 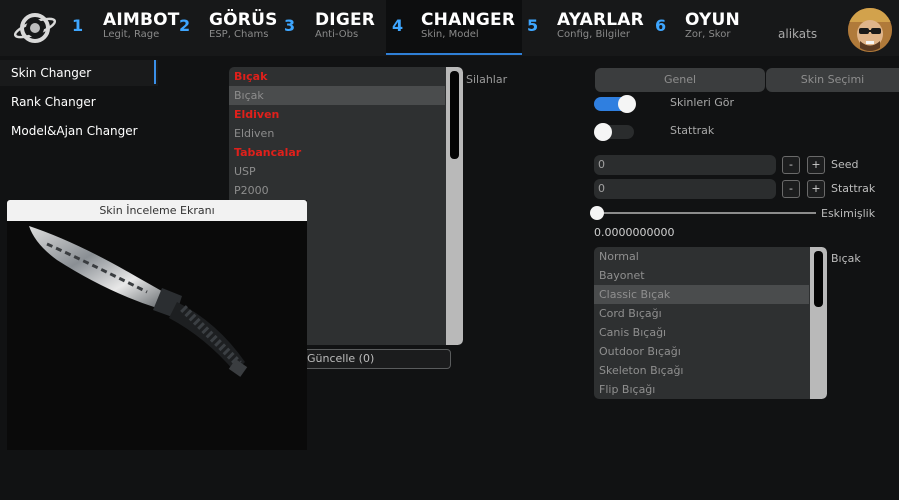 I want to click on show-skins-toggle, so click(x=615, y=104).